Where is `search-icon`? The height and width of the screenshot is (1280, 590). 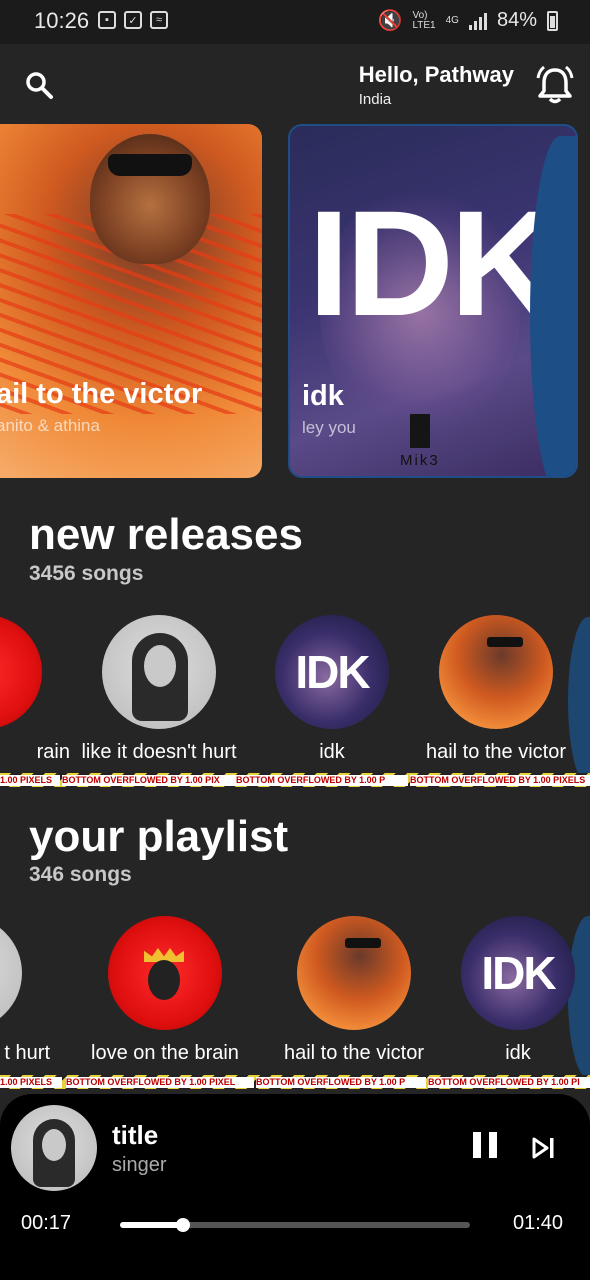
search-icon is located at coordinates (39, 85).